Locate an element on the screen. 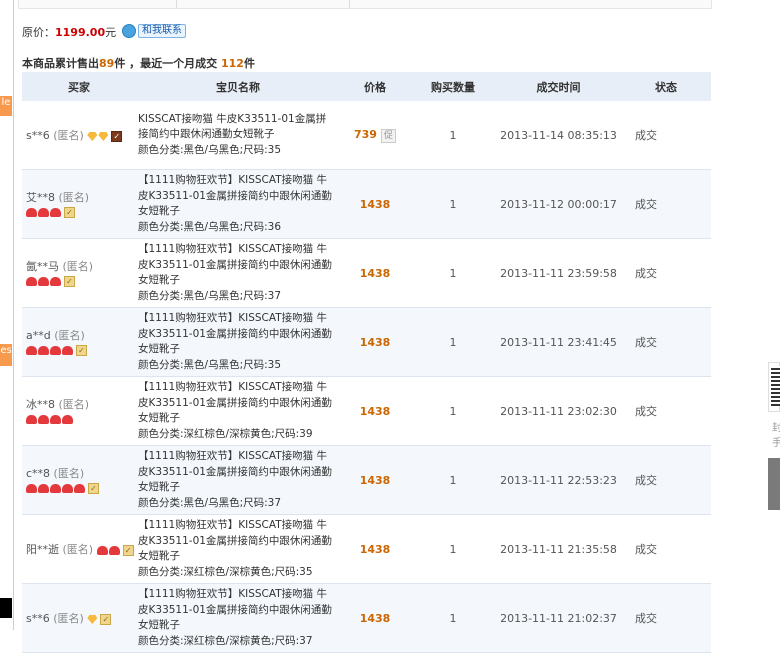  stats-month: 112 is located at coordinates (232, 63).